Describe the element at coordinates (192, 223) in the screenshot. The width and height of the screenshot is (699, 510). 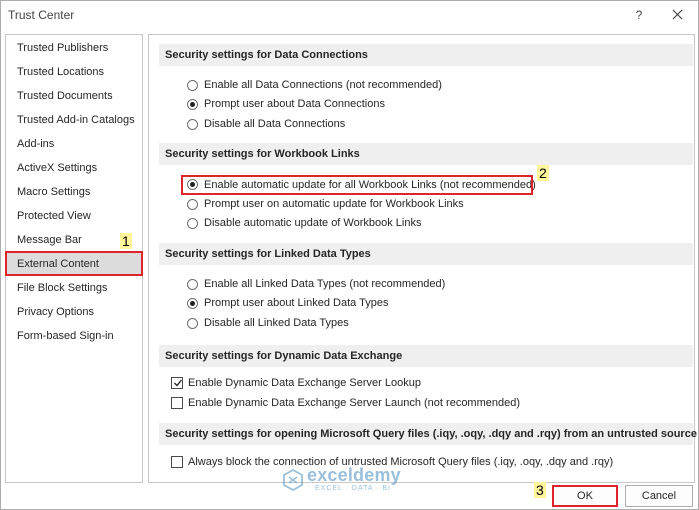
I see `radio-disable-auto-update-workbook-links` at that location.